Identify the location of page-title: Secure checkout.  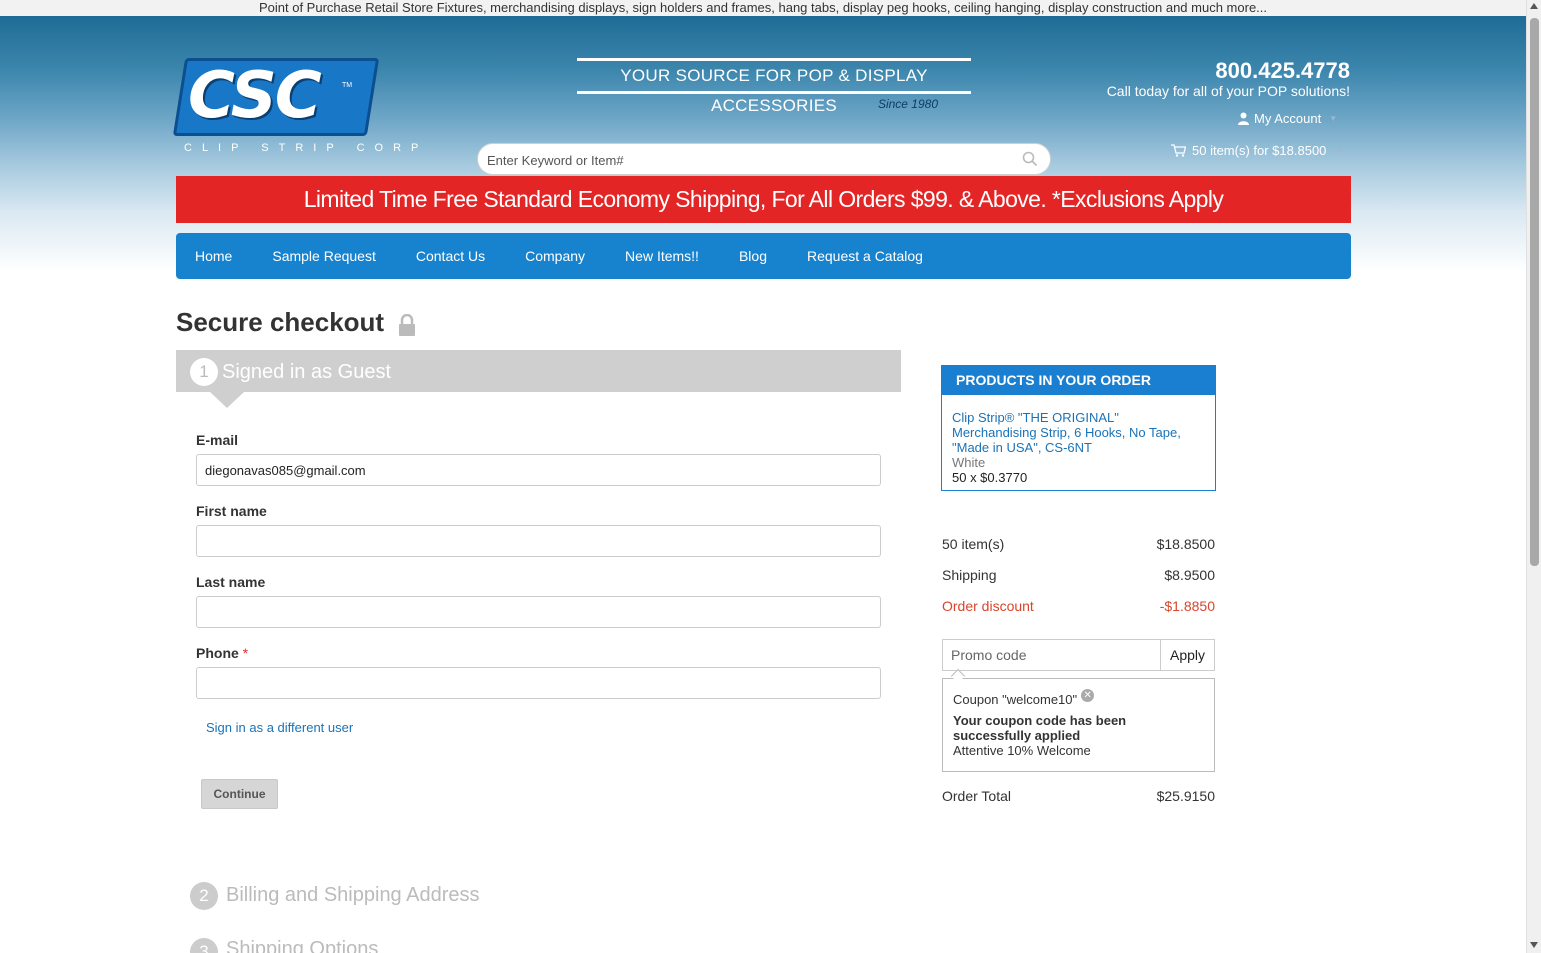
(296, 322).